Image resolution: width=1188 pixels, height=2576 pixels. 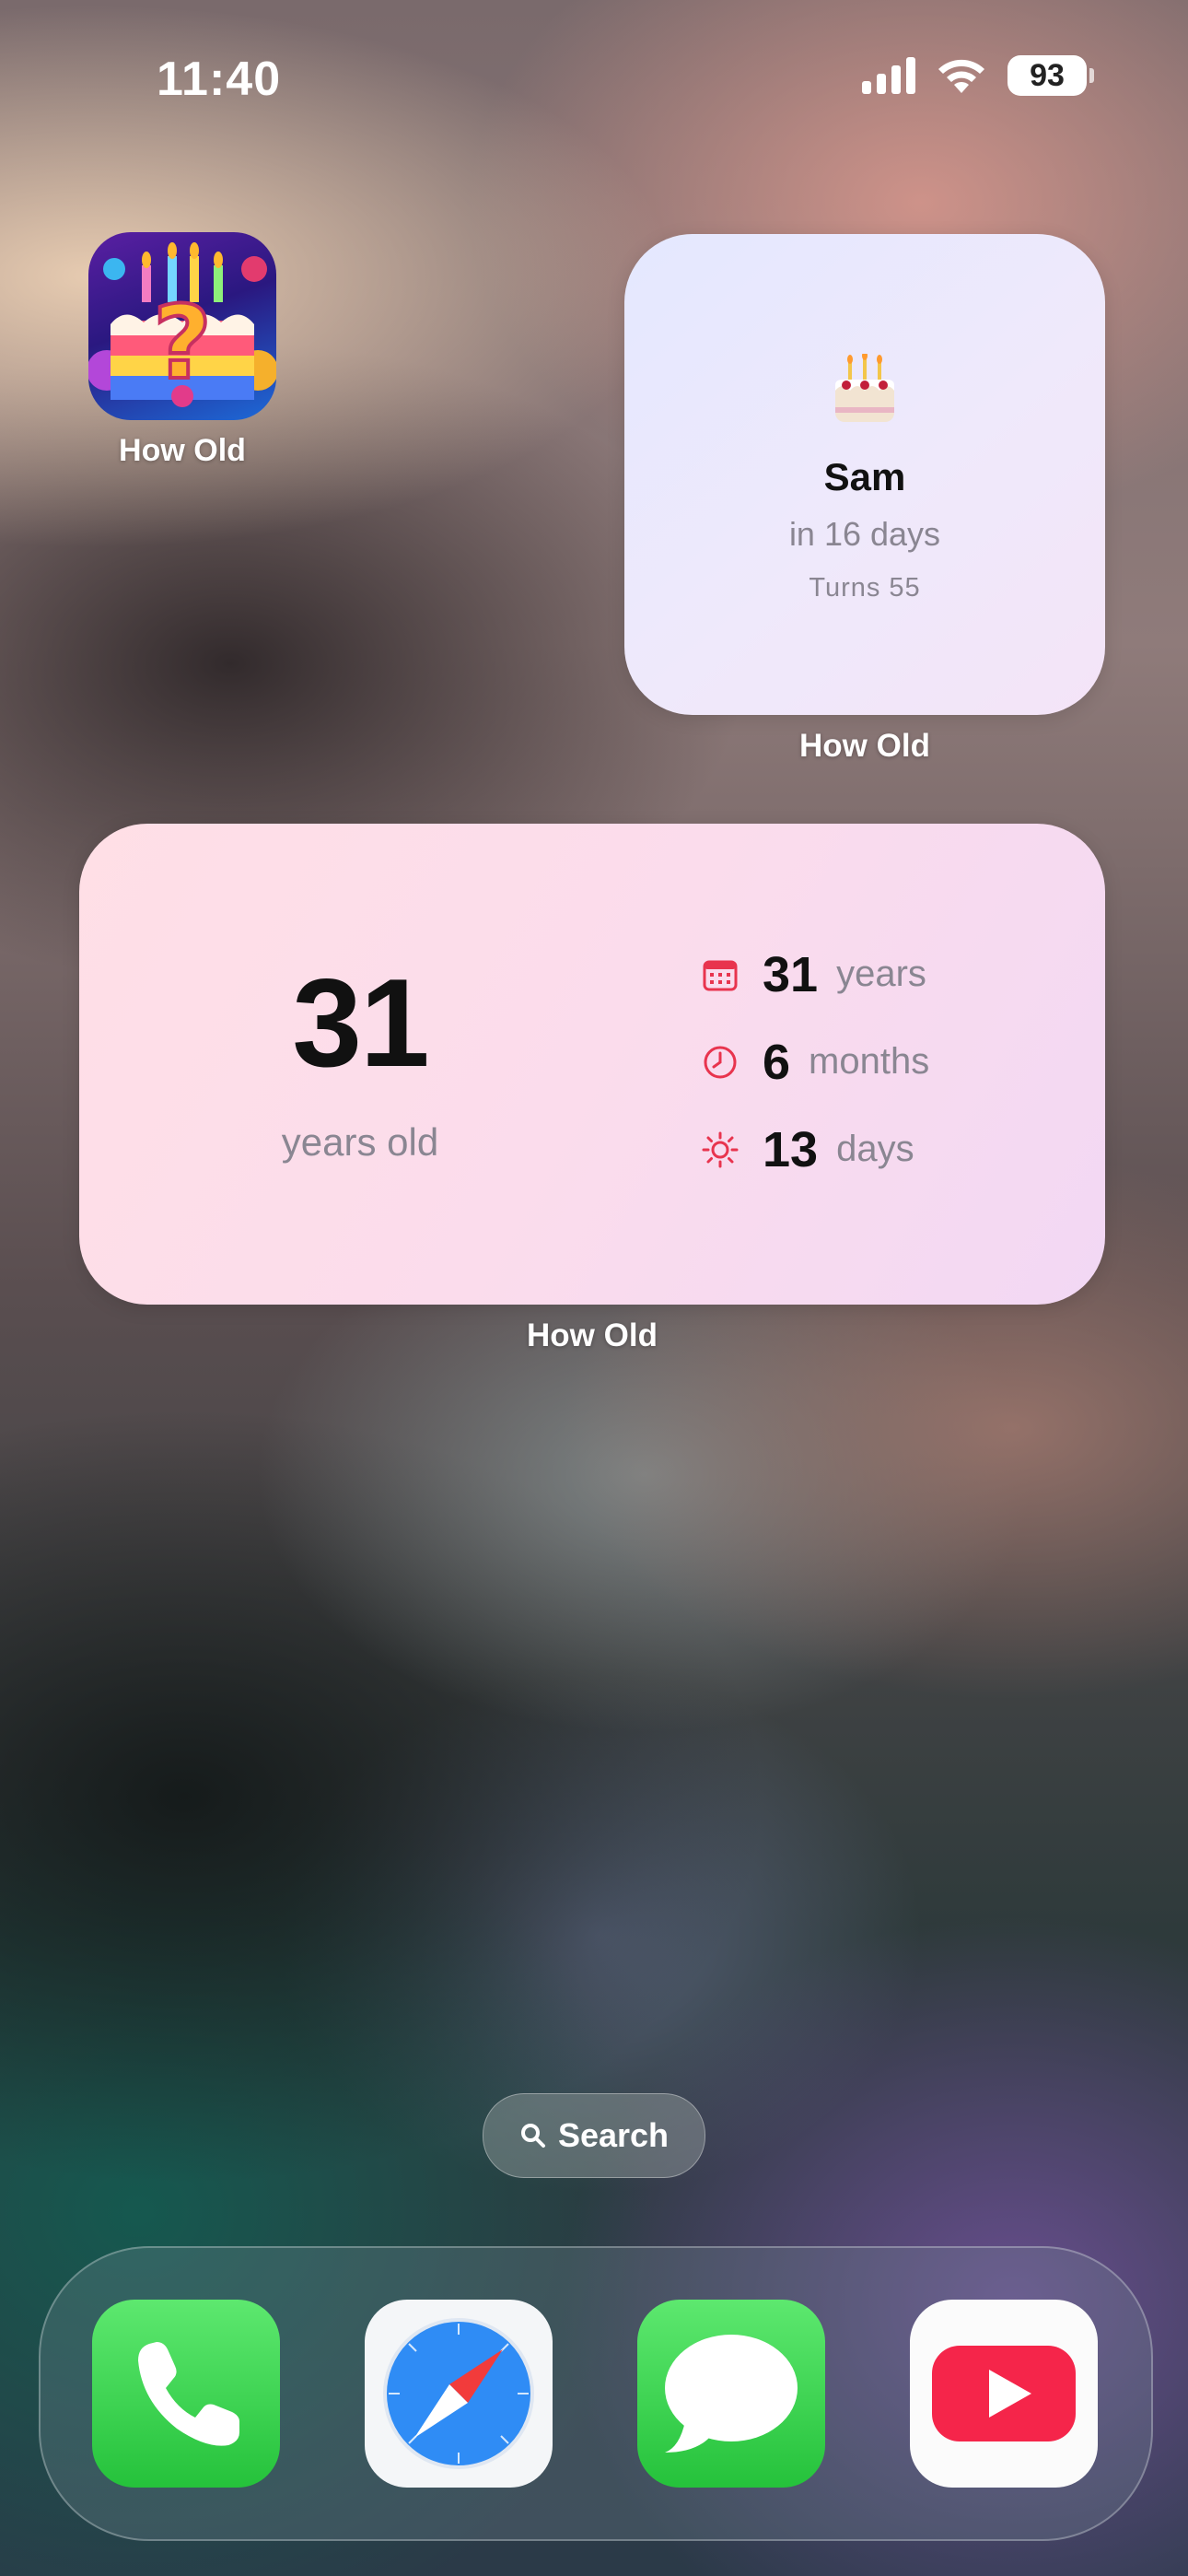 What do you see at coordinates (864, 395) in the screenshot?
I see `birthday-cake-icon` at bounding box center [864, 395].